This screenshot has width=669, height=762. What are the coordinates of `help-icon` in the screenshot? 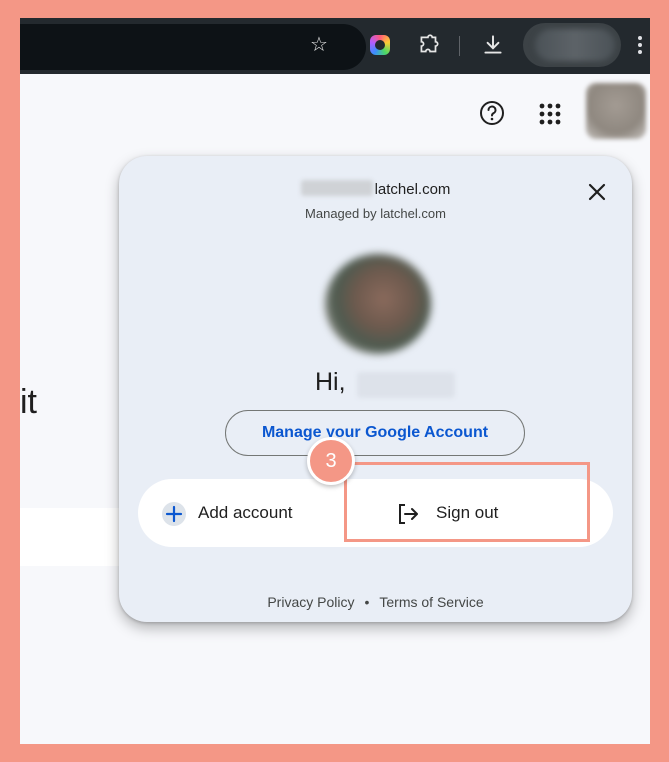 It's located at (492, 113).